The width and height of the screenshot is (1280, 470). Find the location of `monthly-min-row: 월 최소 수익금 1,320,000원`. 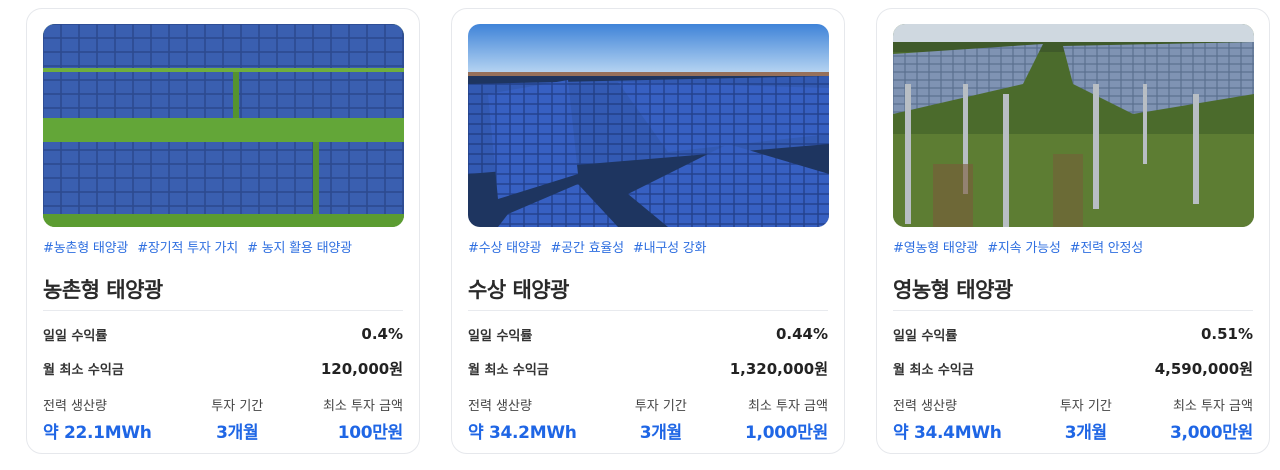

monthly-min-row: 월 최소 수익금 1,320,000원 is located at coordinates (648, 368).